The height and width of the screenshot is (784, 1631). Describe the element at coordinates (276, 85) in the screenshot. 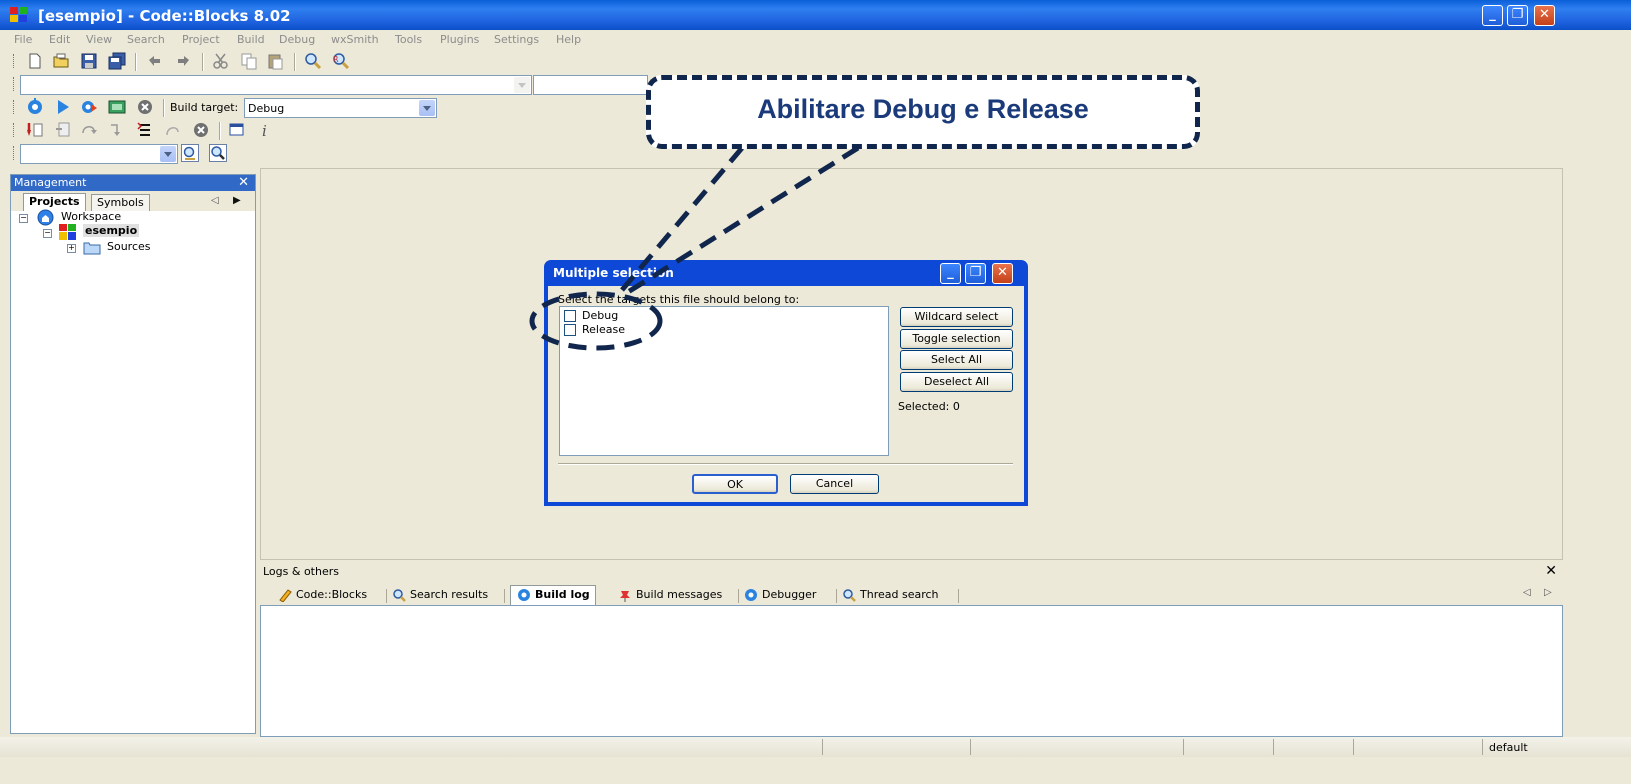

I see `scope-combo` at that location.